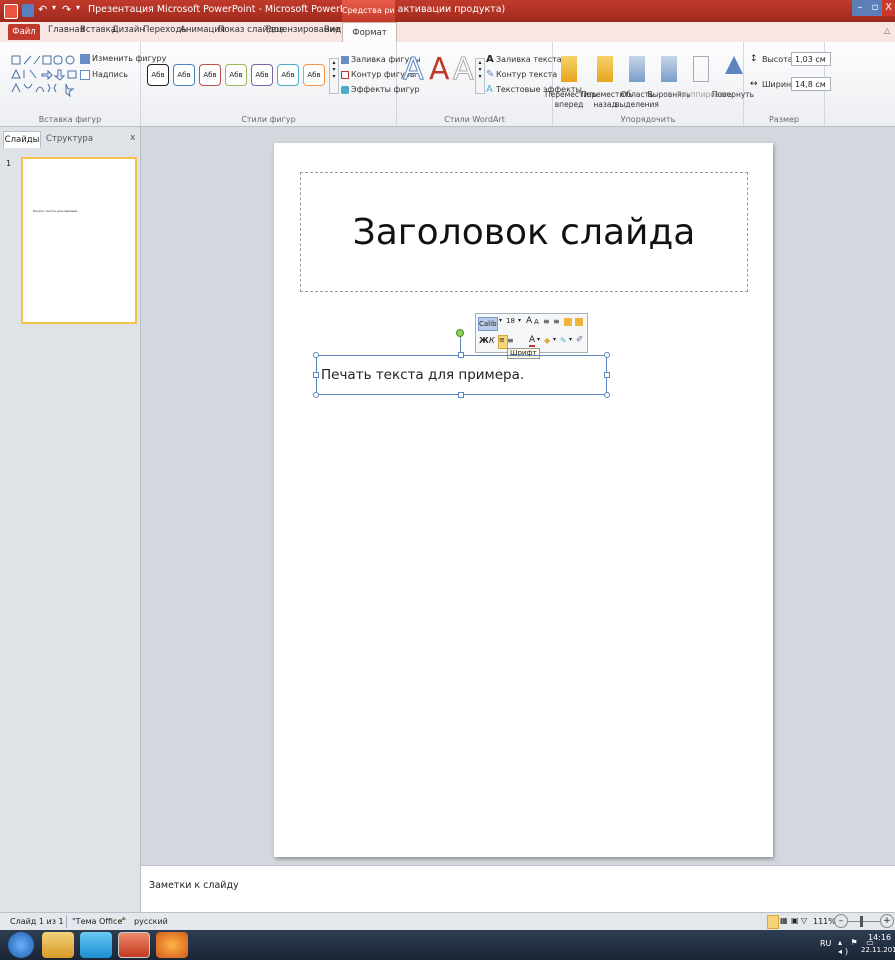  I want to click on zoom-slider-track, so click(864, 921).